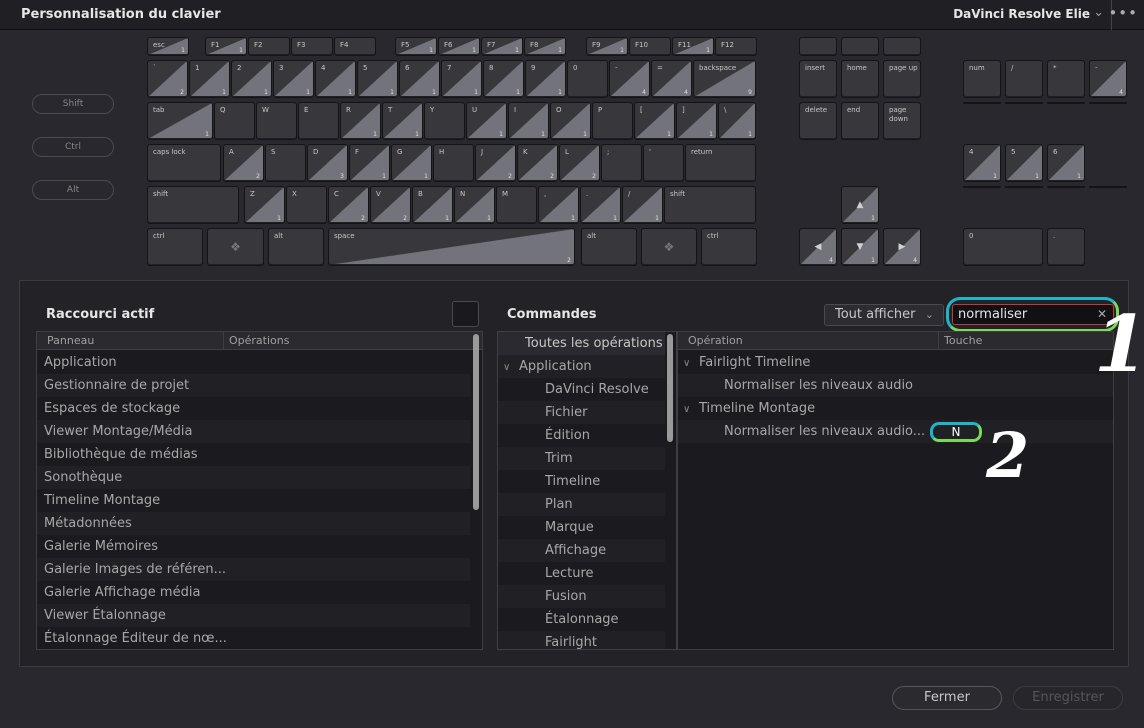 This screenshot has height=728, width=1144. What do you see at coordinates (253, 362) in the screenshot?
I see `table-row: Application` at bounding box center [253, 362].